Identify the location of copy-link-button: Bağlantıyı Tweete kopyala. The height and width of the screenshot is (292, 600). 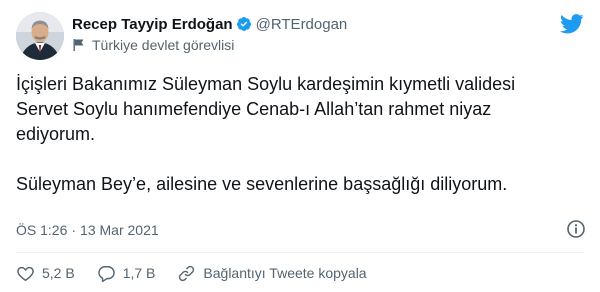
(272, 273).